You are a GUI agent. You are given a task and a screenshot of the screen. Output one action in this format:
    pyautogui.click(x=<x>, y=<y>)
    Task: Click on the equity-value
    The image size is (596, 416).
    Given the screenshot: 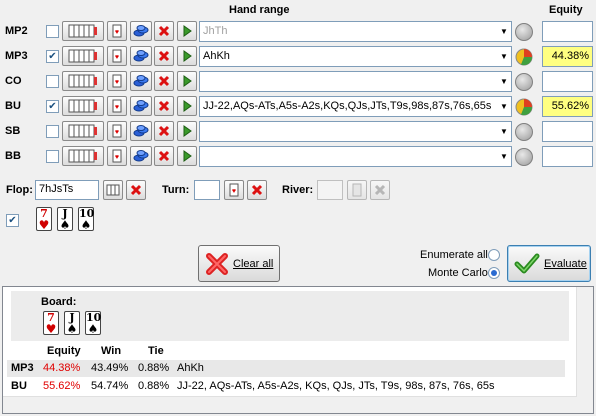 What is the action you would take?
    pyautogui.click(x=567, y=31)
    